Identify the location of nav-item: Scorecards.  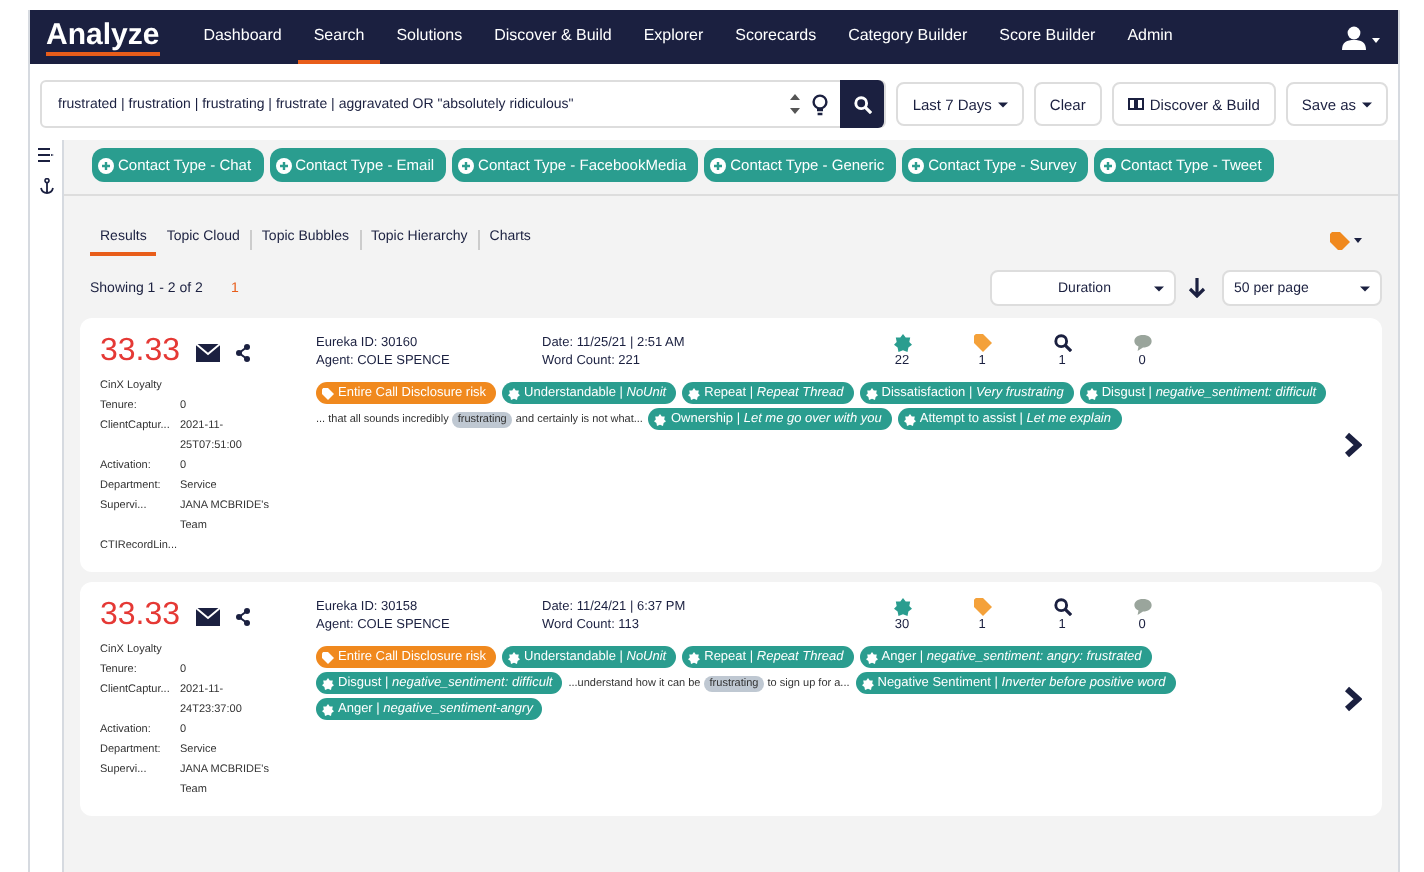
(776, 37).